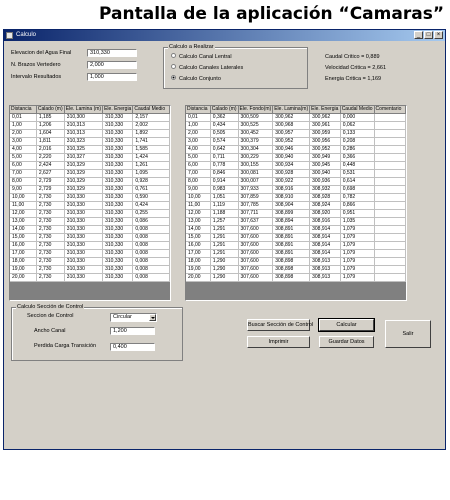 The width and height of the screenshot is (450, 500). What do you see at coordinates (256, 165) in the screenshot?
I see `right-table-cell: 300,155` at bounding box center [256, 165].